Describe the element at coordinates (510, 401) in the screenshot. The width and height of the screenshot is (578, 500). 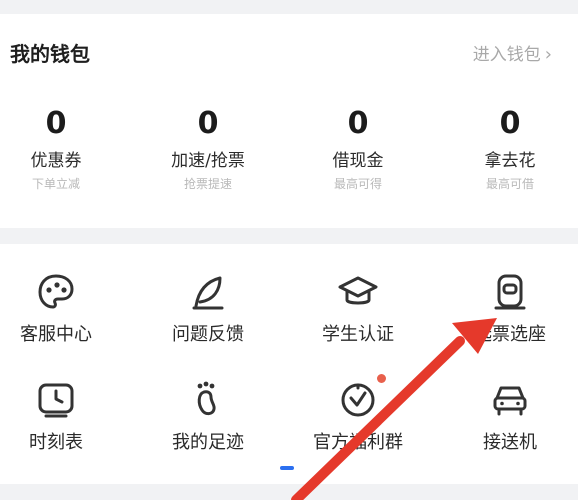
I see `car-icon` at that location.